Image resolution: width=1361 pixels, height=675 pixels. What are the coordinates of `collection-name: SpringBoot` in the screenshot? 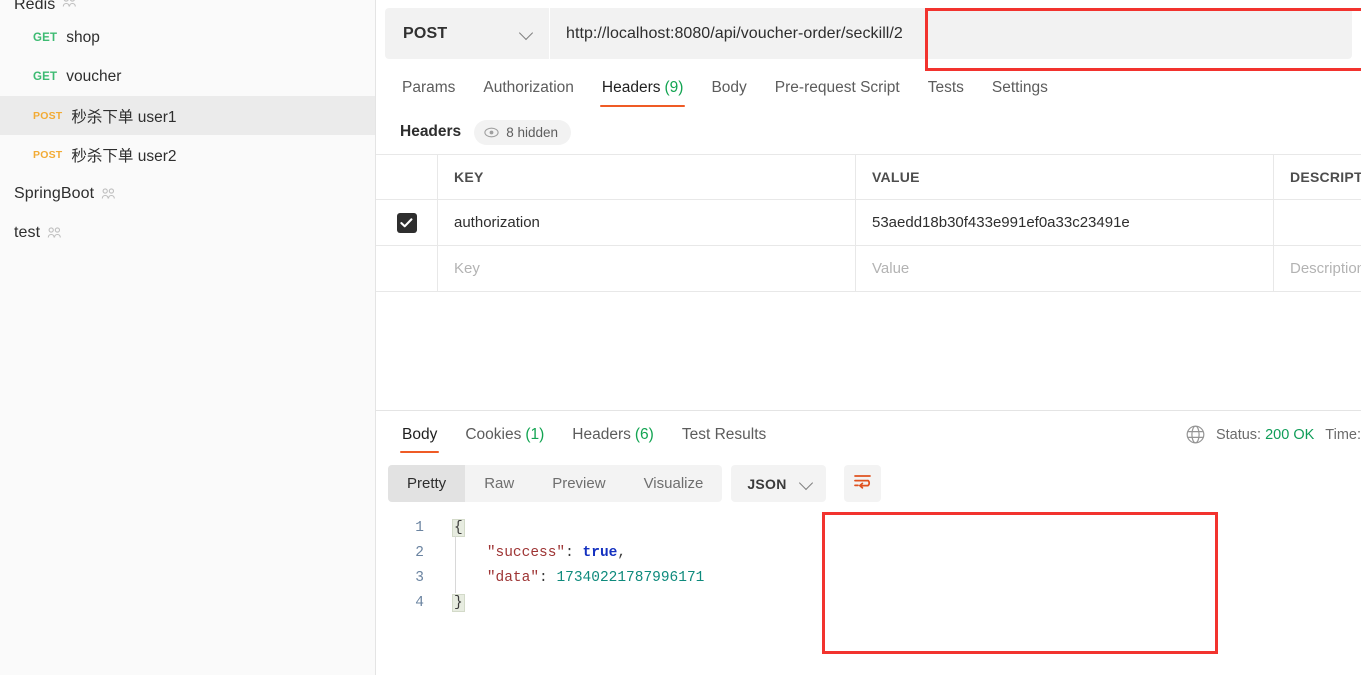 It's located at (54, 193).